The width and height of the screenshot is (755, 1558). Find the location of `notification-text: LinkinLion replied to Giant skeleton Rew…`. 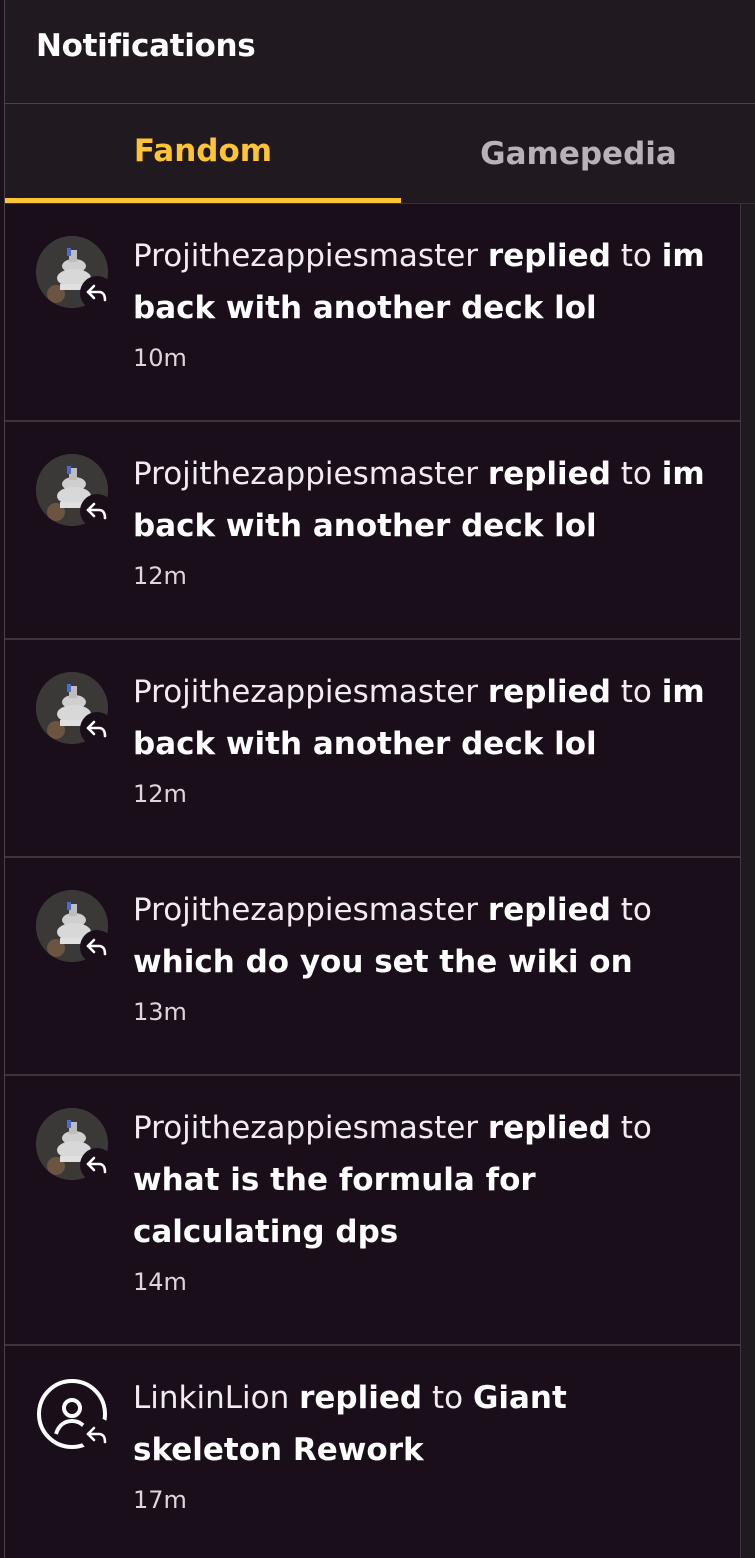

notification-text: LinkinLion replied to Giant skeleton Rew… is located at coordinates (427, 1424).